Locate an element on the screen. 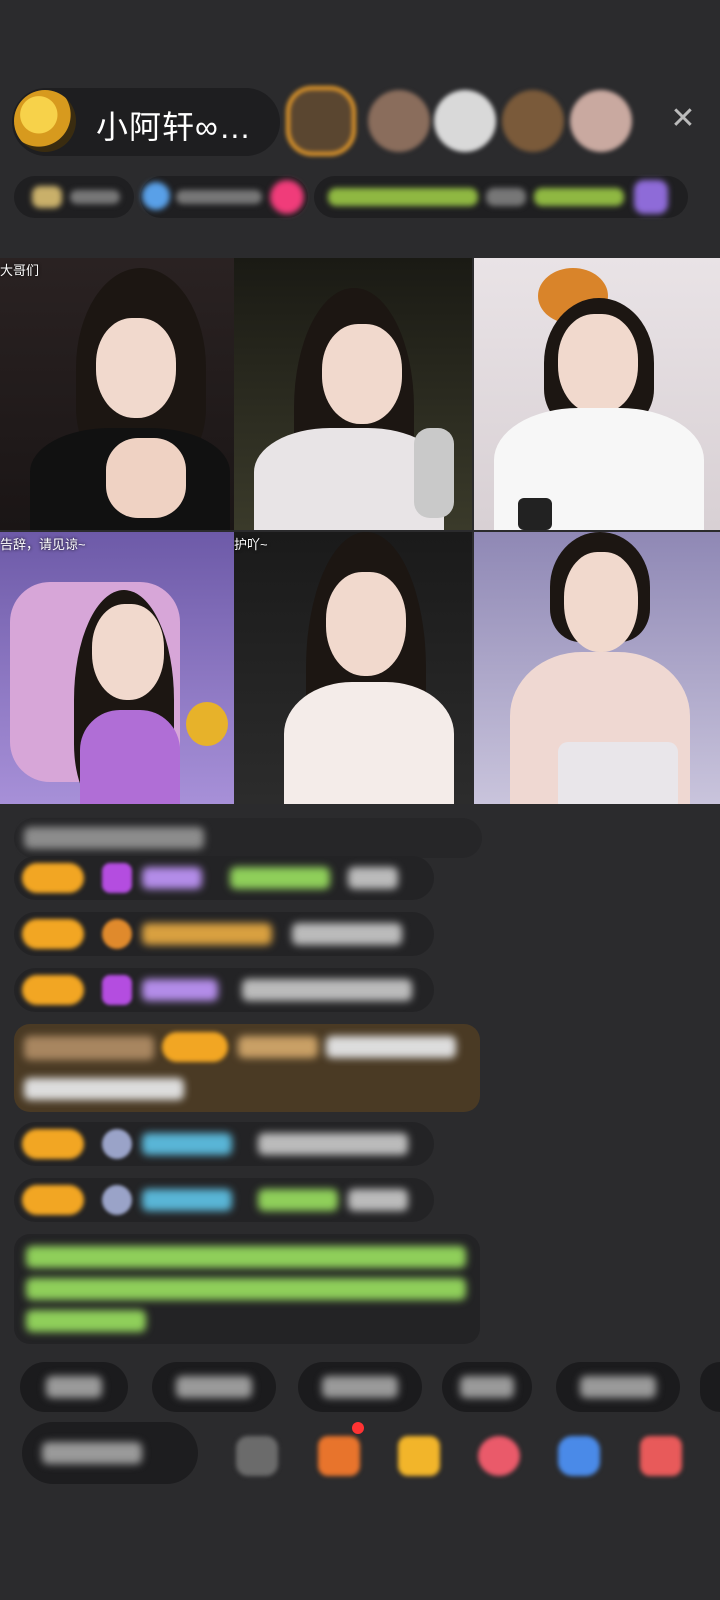 This screenshot has height=1600, width=720. video-tile-1: 大哥们 is located at coordinates (119, 394).